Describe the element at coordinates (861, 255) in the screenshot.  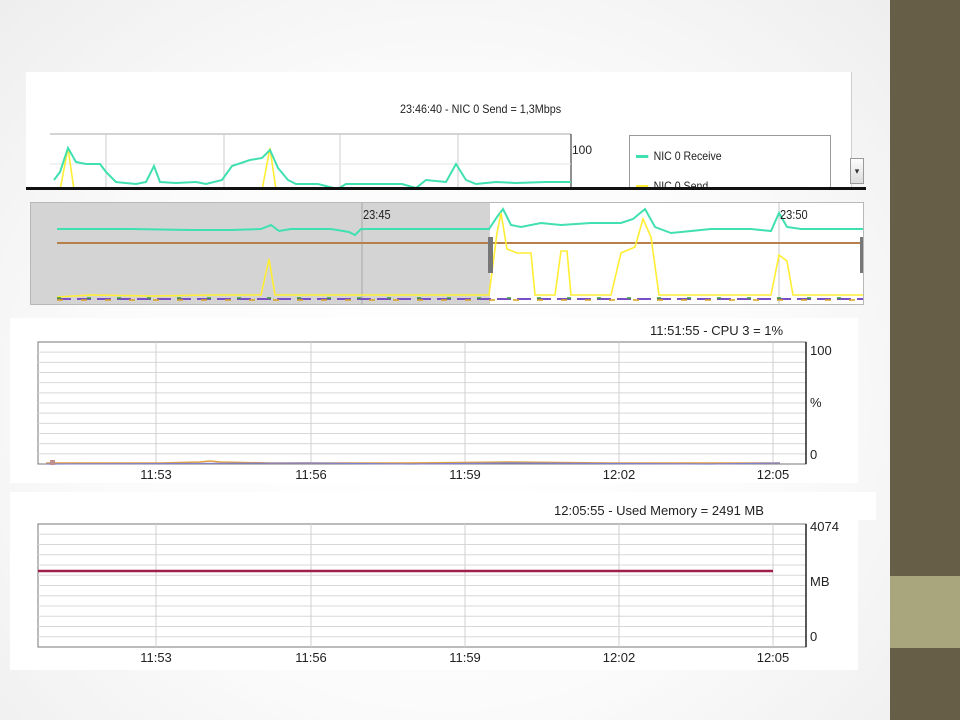
I see `overview-right-handle` at that location.